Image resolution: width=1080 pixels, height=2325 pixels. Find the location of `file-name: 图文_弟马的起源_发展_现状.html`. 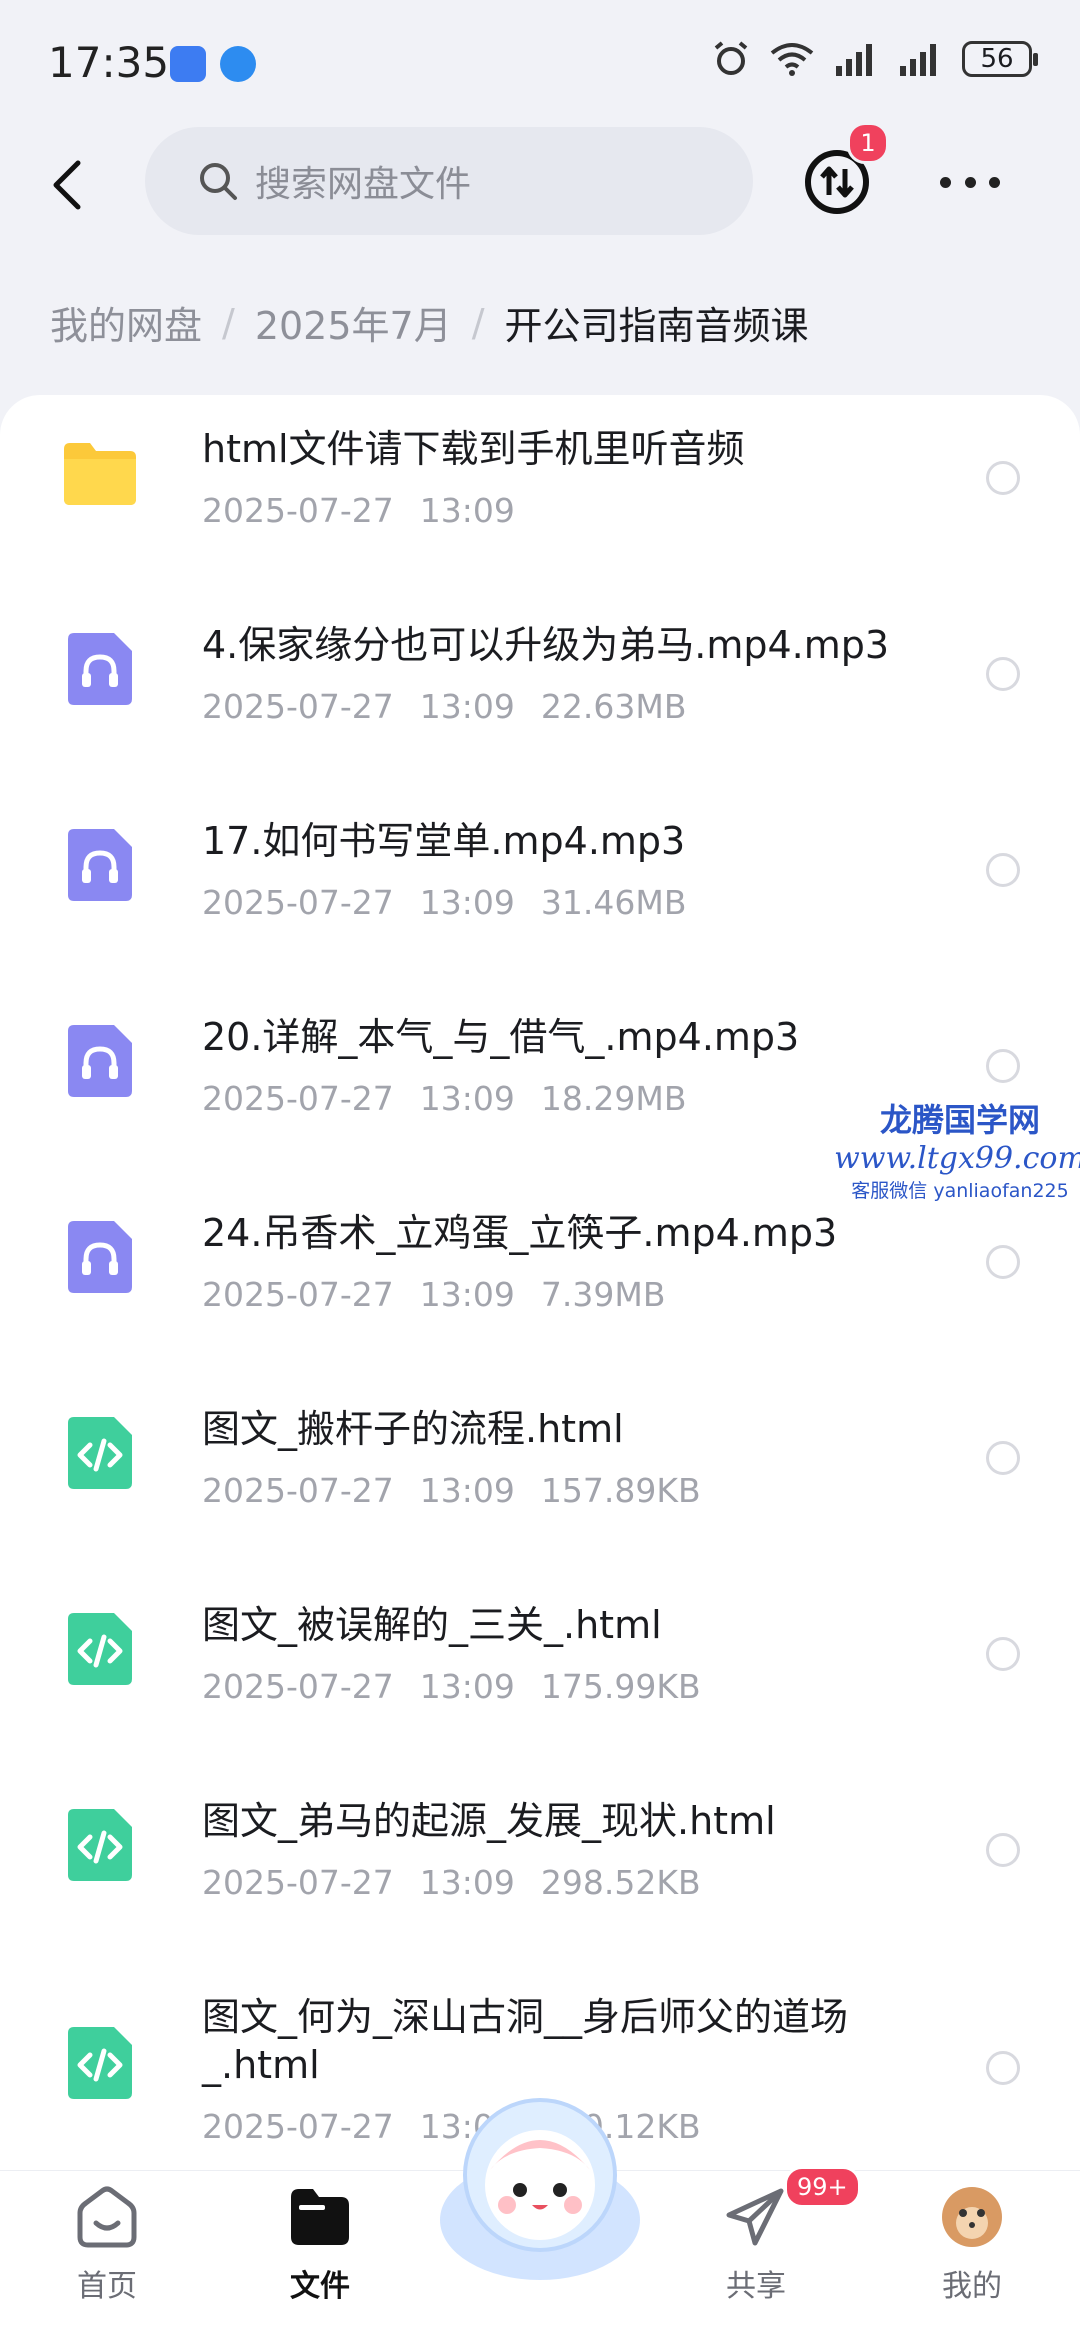

file-name: 图文_弟马的起源_发展_现状.html is located at coordinates (489, 1821).